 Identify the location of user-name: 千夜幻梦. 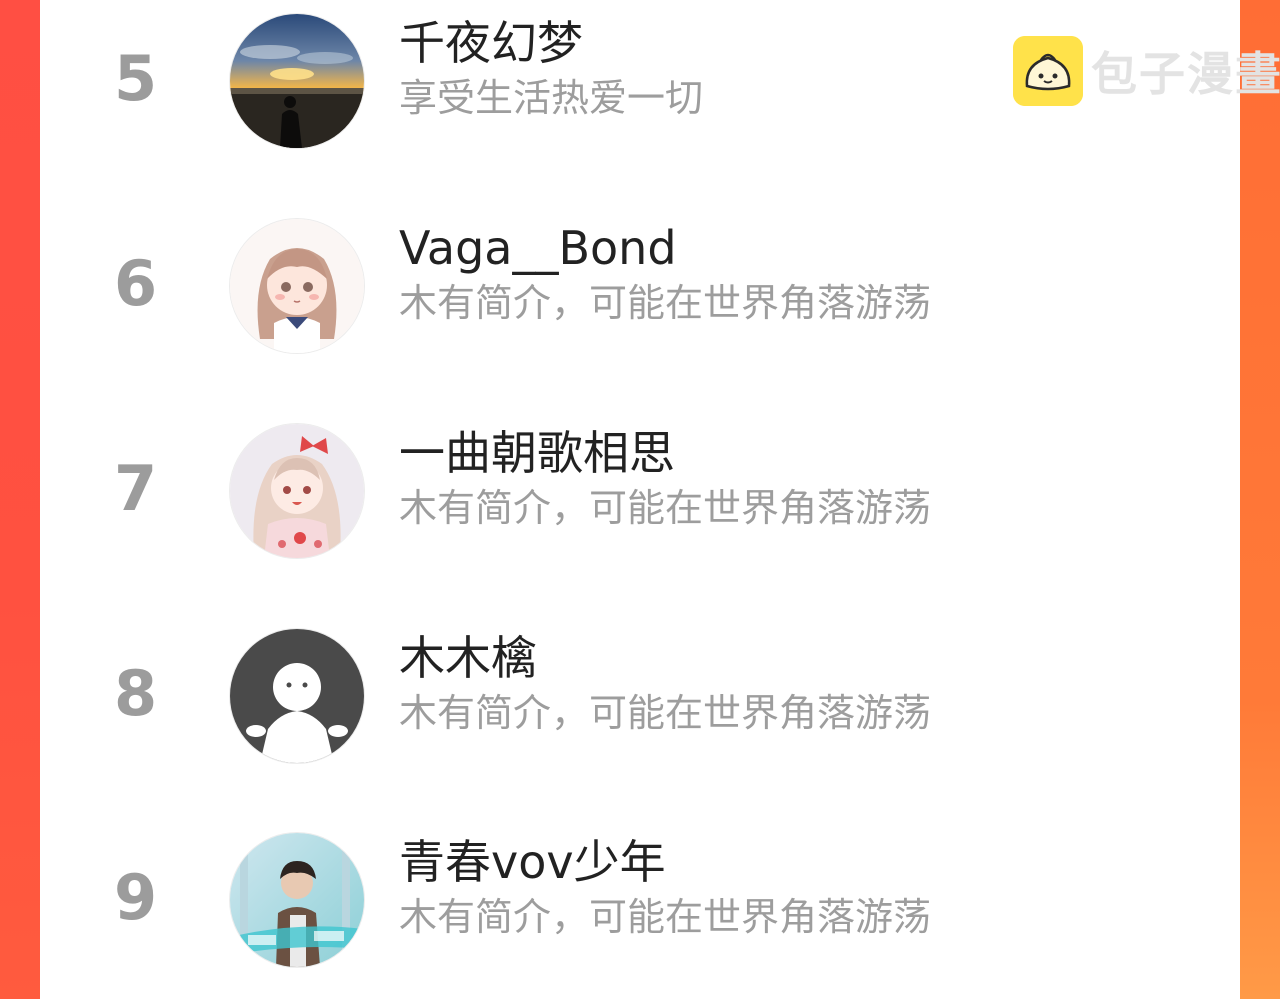
(491, 43).